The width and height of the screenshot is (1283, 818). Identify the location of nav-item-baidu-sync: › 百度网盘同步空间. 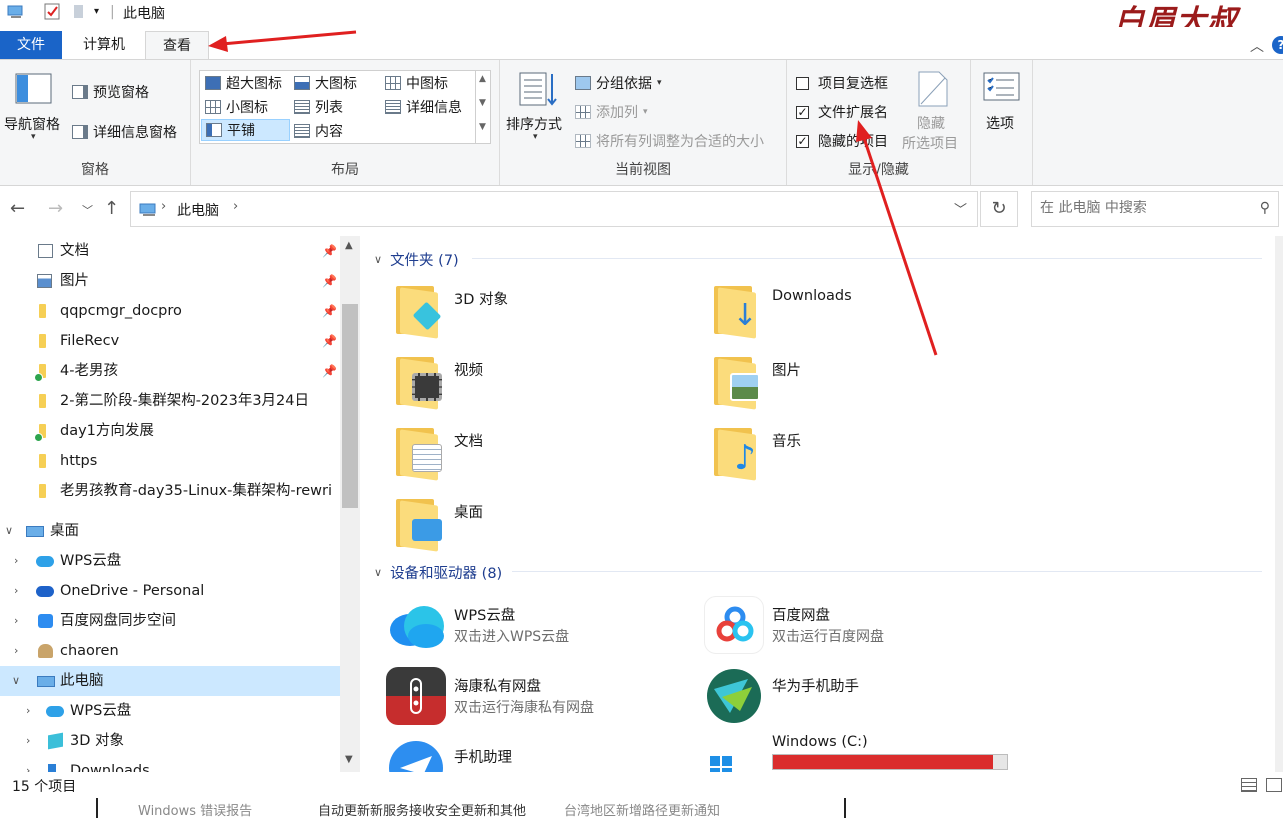
(170, 621).